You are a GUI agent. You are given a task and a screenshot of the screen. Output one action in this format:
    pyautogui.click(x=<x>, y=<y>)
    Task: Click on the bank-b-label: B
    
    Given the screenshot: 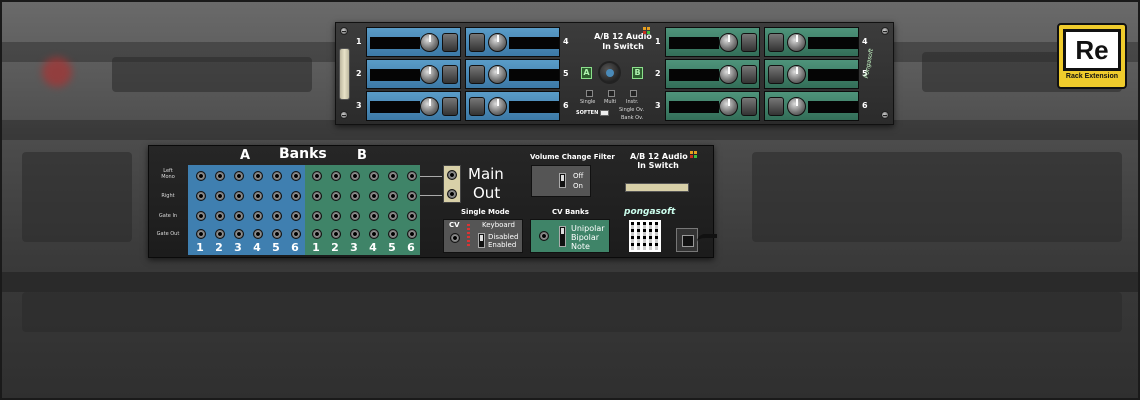 What is the action you would take?
    pyautogui.click(x=362, y=155)
    